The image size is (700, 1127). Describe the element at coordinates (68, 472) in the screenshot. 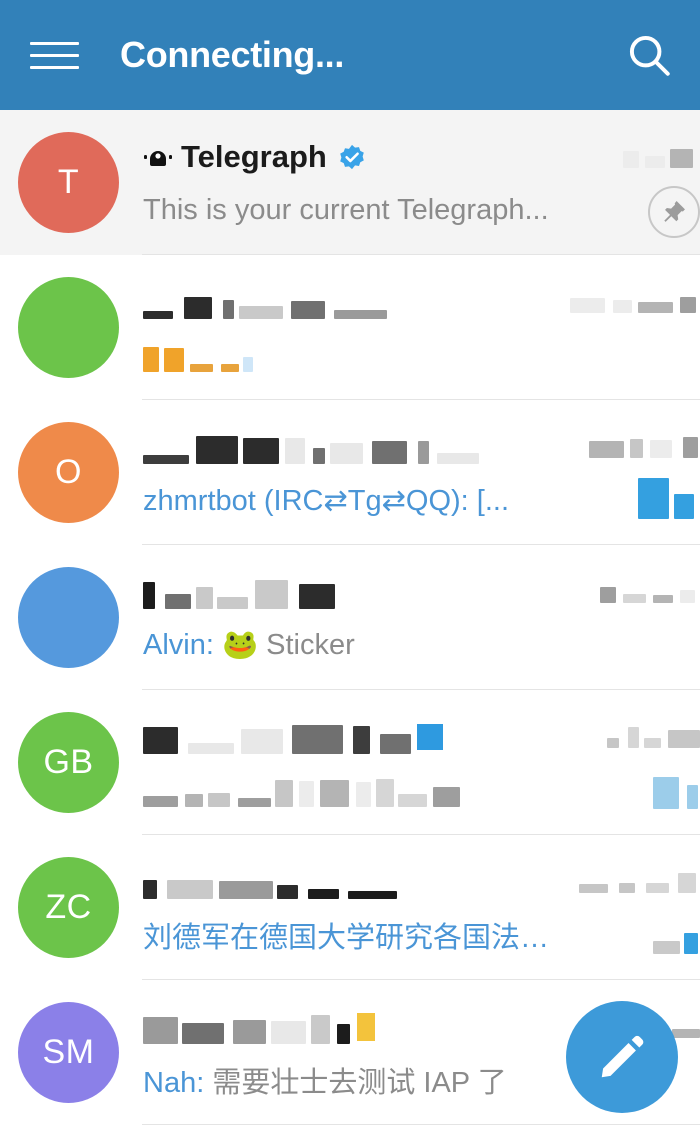

I see `avatar: O` at that location.